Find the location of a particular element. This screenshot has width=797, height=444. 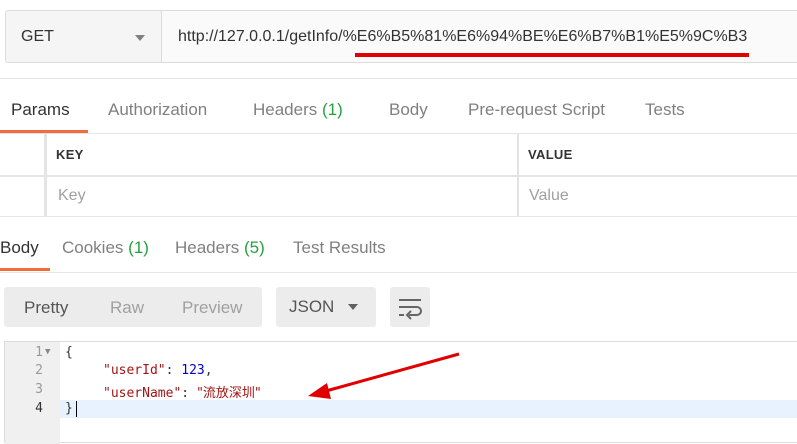

code-line: } is located at coordinates (69, 408).